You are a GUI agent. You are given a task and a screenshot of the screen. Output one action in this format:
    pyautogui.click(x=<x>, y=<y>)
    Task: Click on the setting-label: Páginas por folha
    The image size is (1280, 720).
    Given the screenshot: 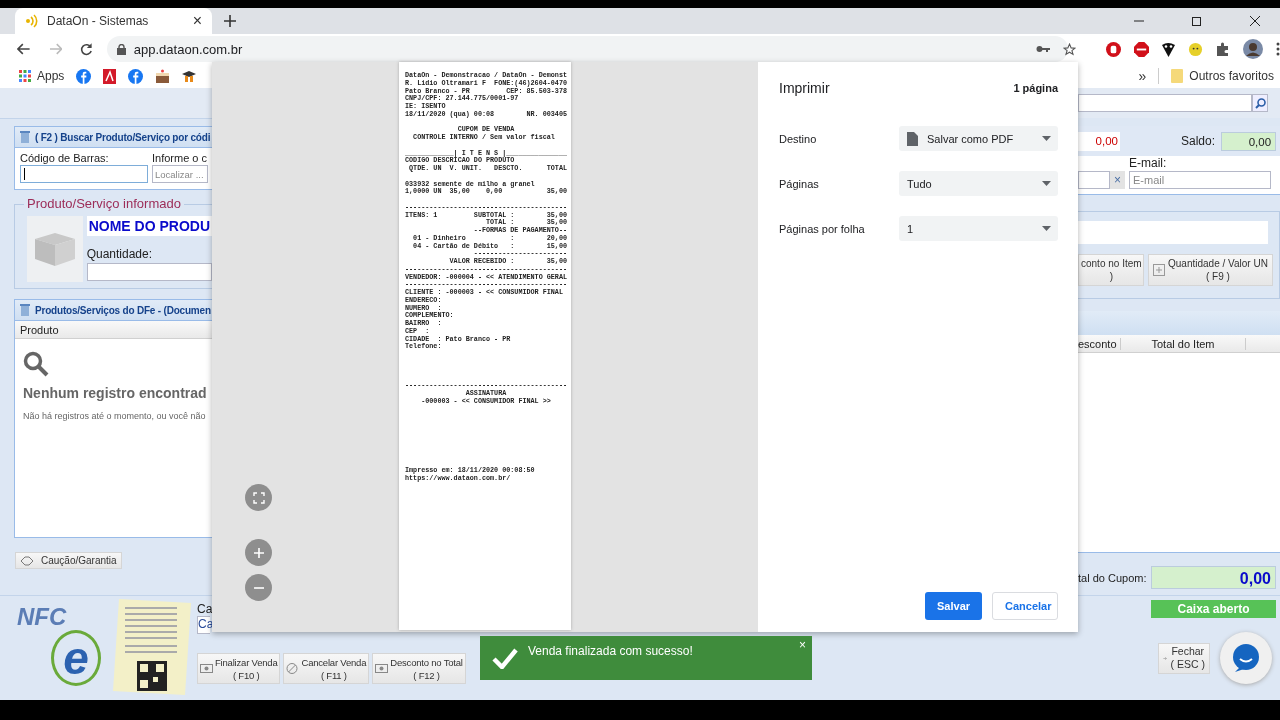 What is the action you would take?
    pyautogui.click(x=822, y=228)
    